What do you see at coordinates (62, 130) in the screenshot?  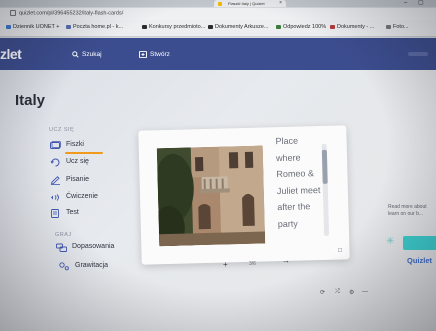 I see `study-section-label: UCZ SIĘ` at bounding box center [62, 130].